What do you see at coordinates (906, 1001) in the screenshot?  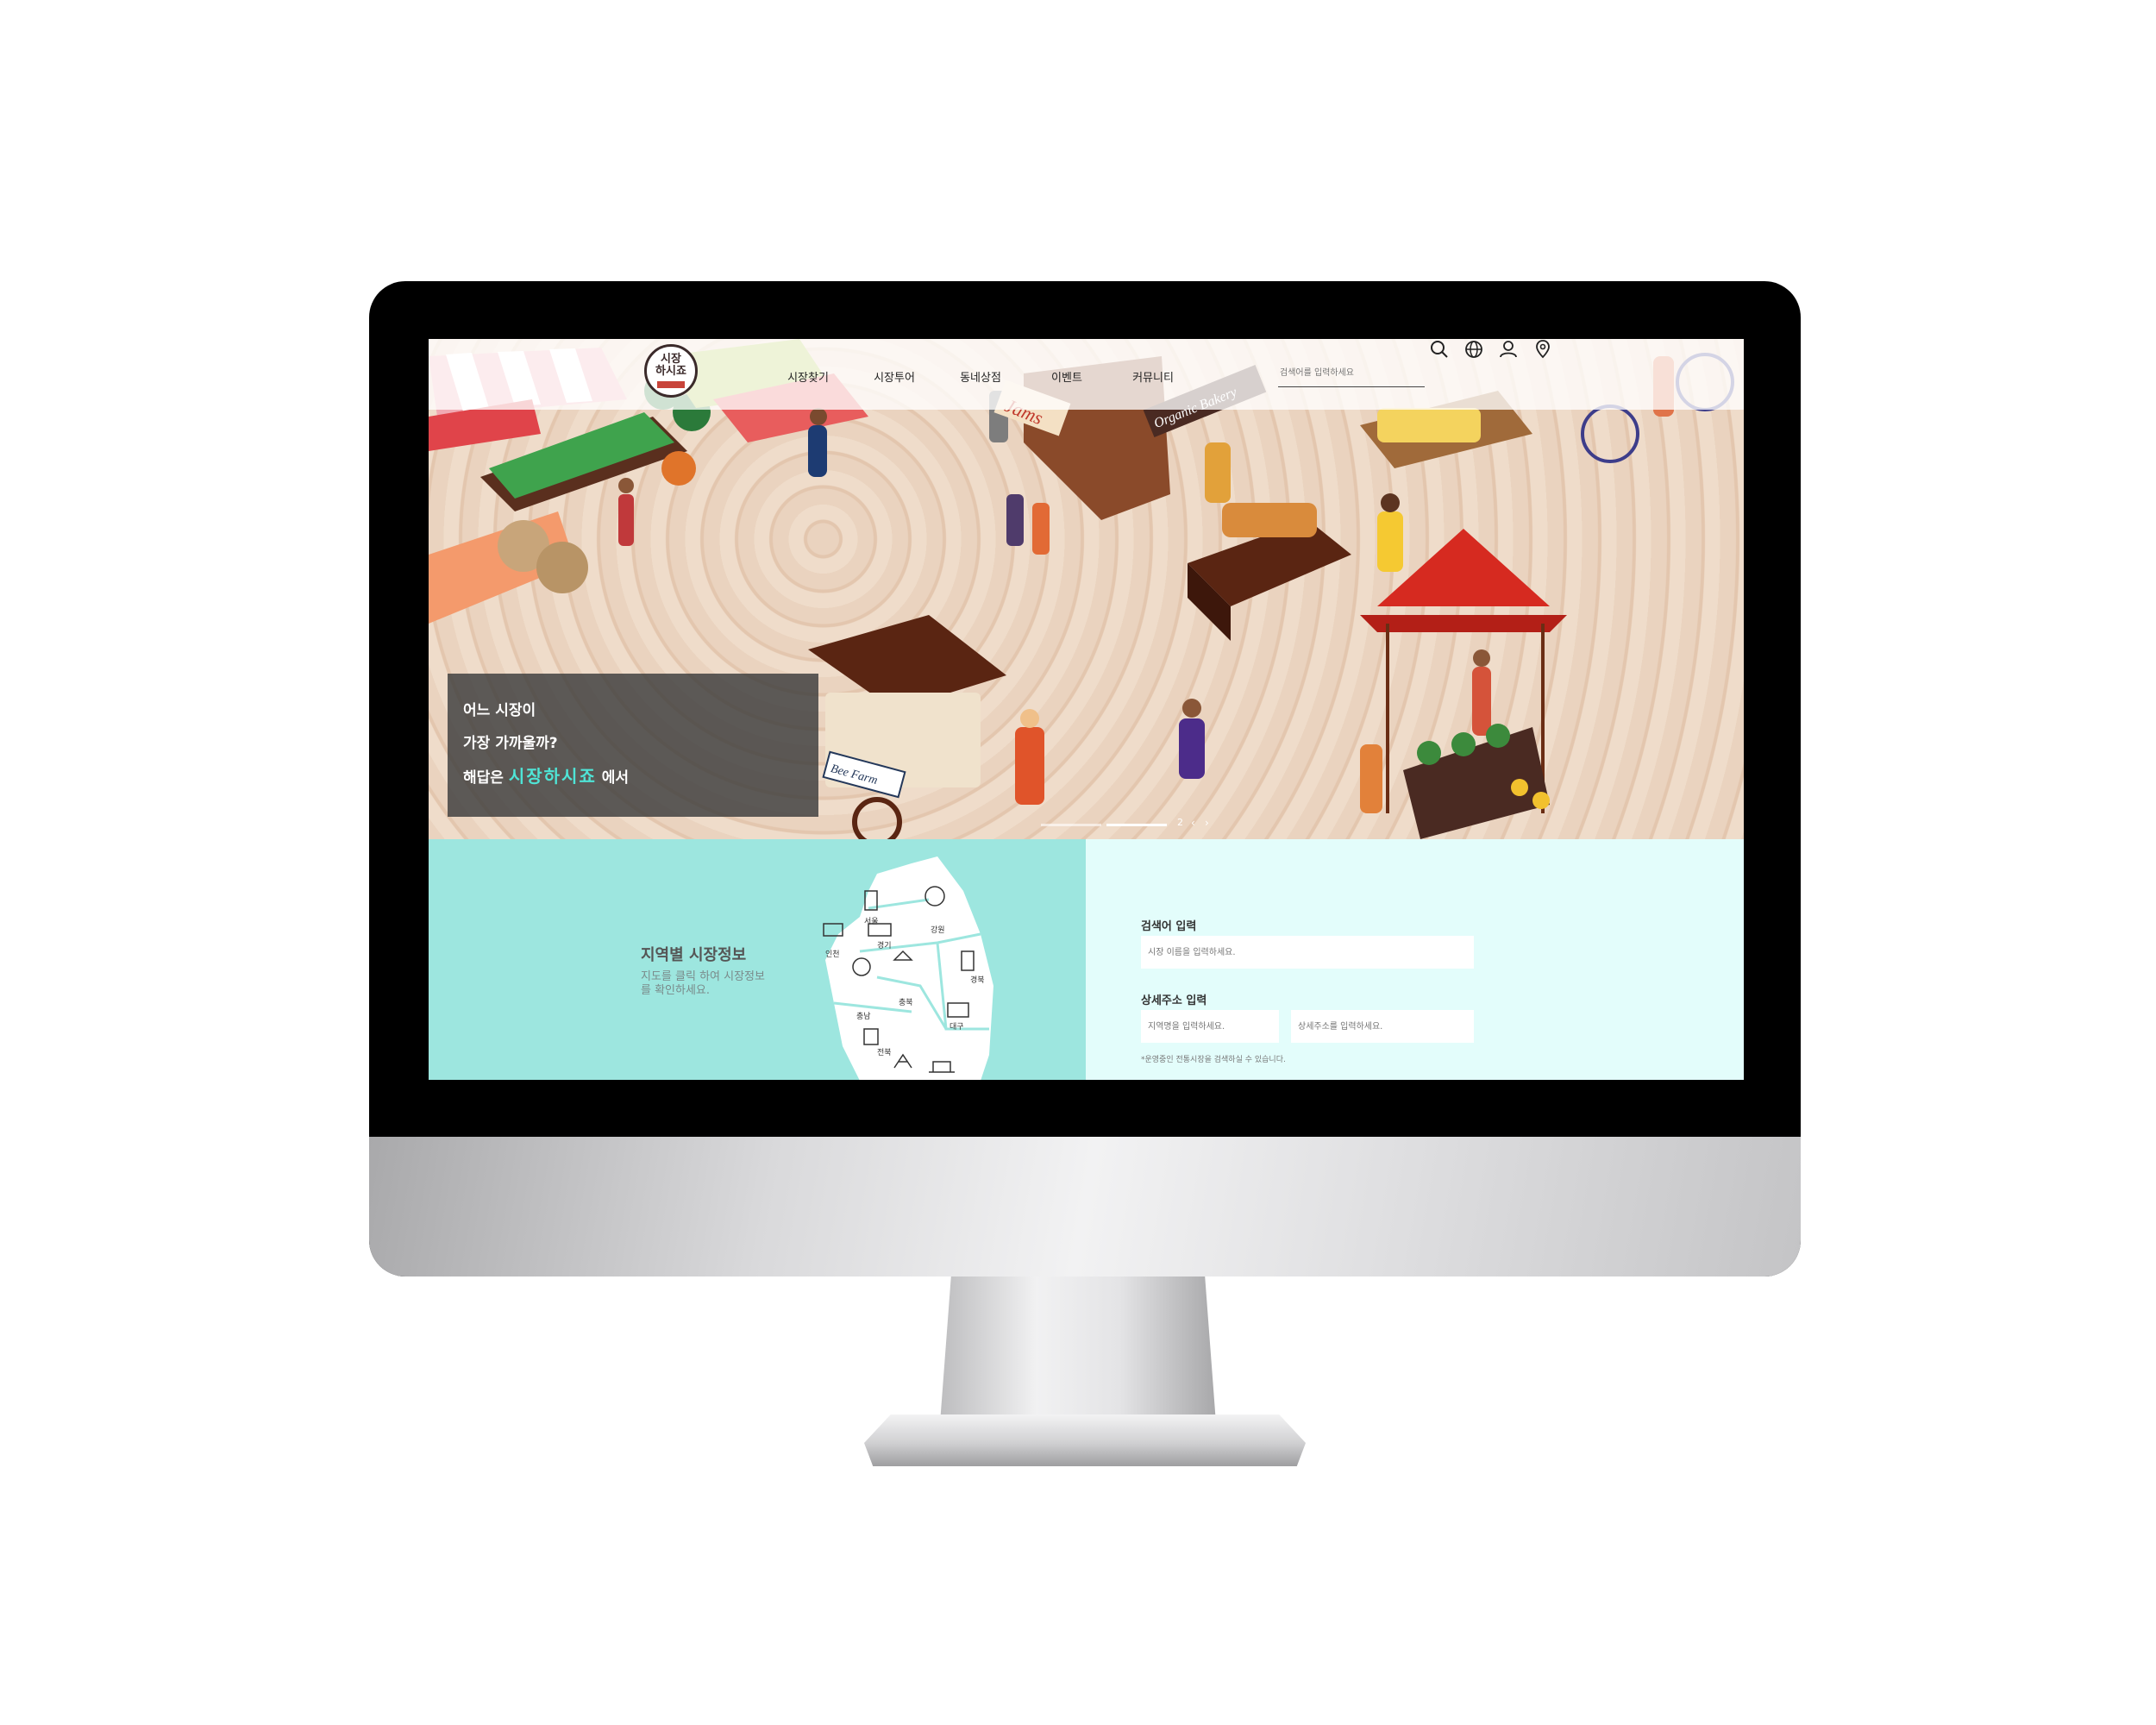 I see `region-chungbuk: 충북` at bounding box center [906, 1001].